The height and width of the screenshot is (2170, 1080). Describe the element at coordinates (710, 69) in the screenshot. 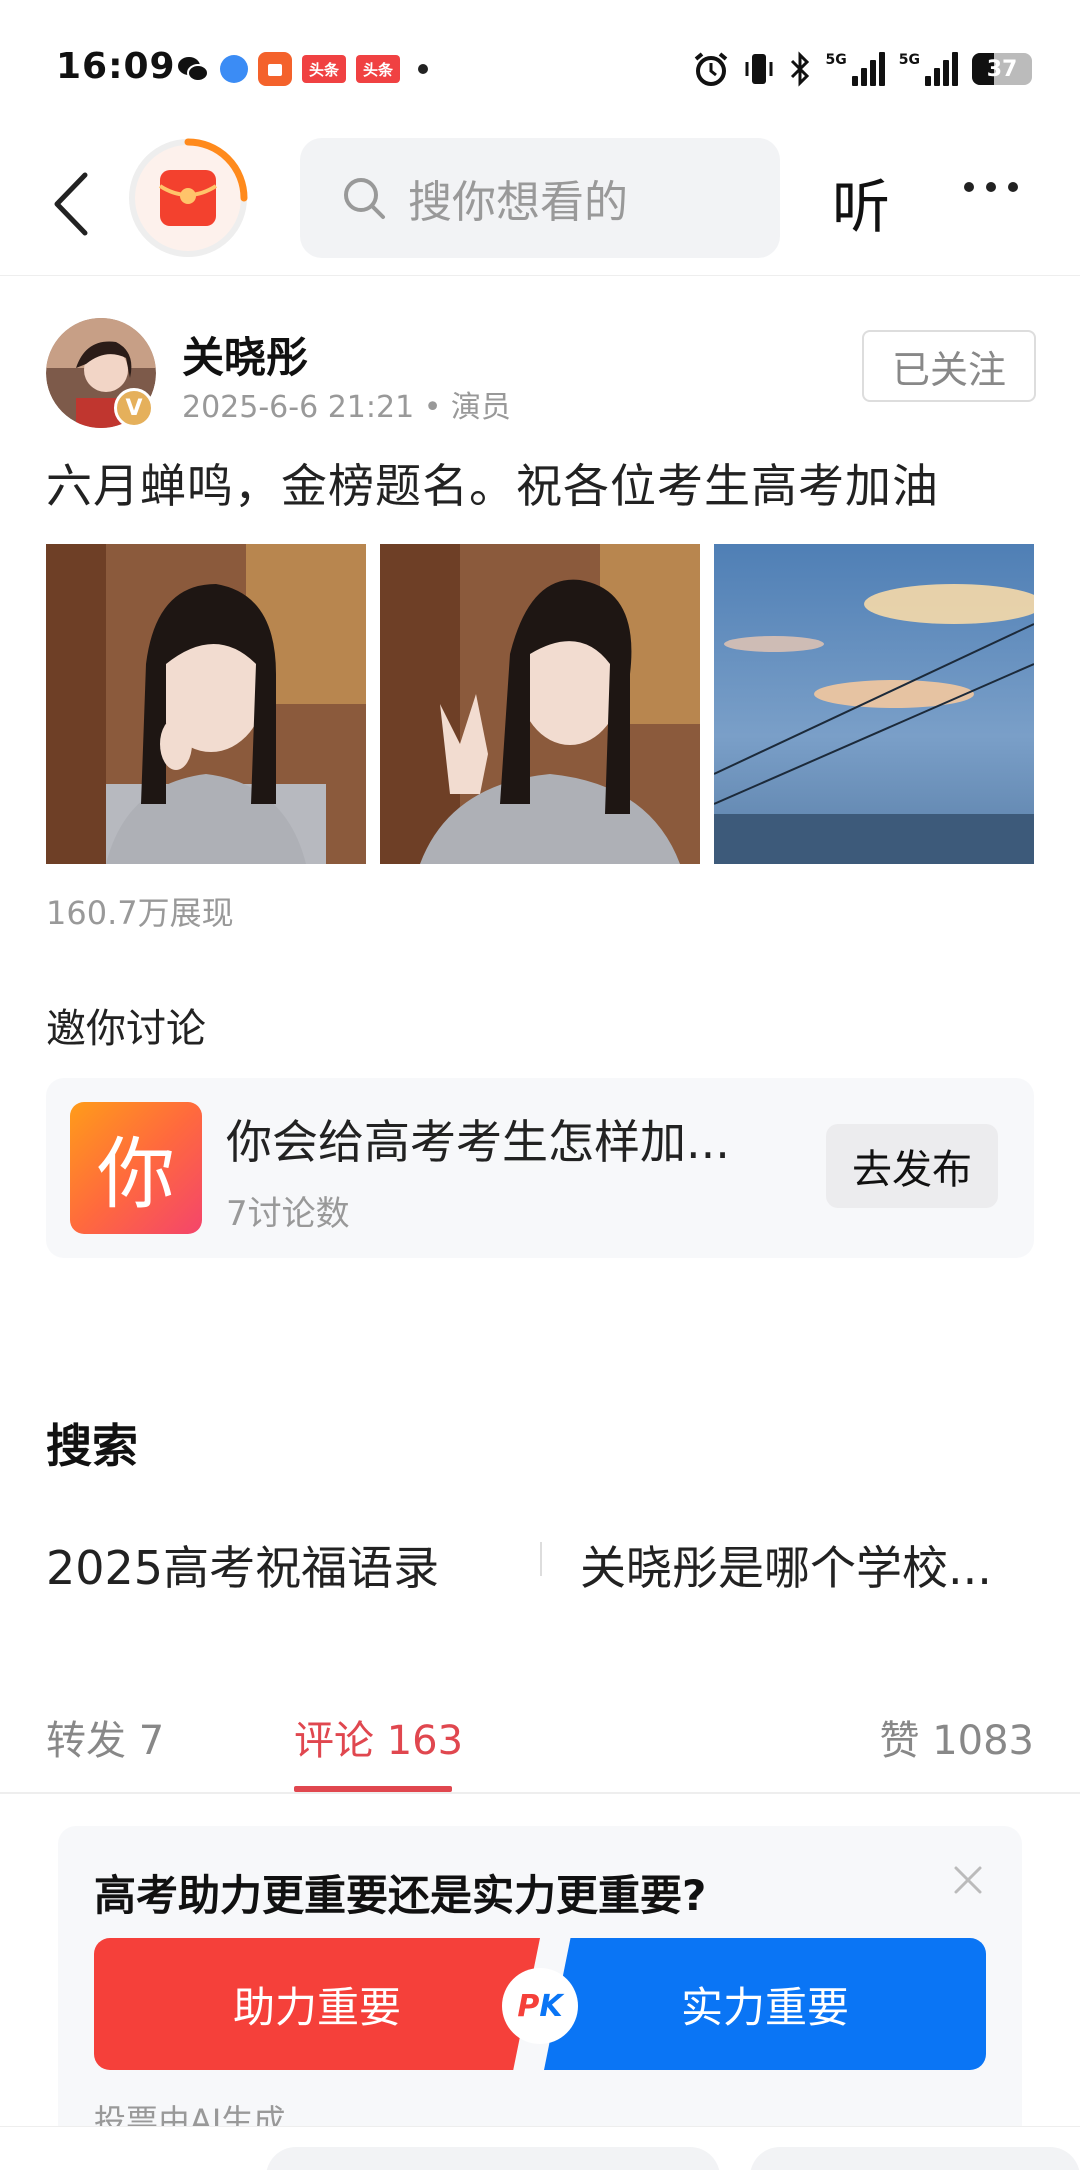

I see `alarm-icon` at that location.